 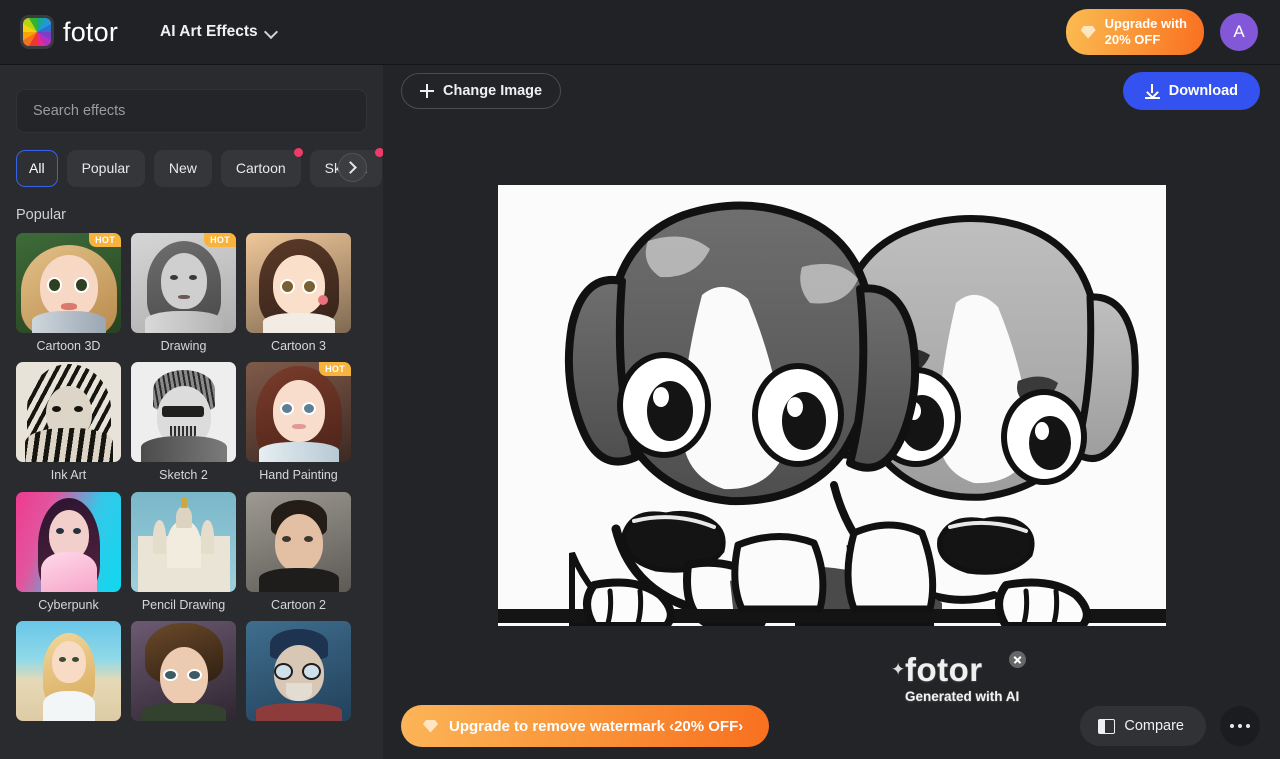 I want to click on upgrade-remove-watermark-button: Upgrade to remove watermark ‹20% OFF›, so click(x=585, y=726).